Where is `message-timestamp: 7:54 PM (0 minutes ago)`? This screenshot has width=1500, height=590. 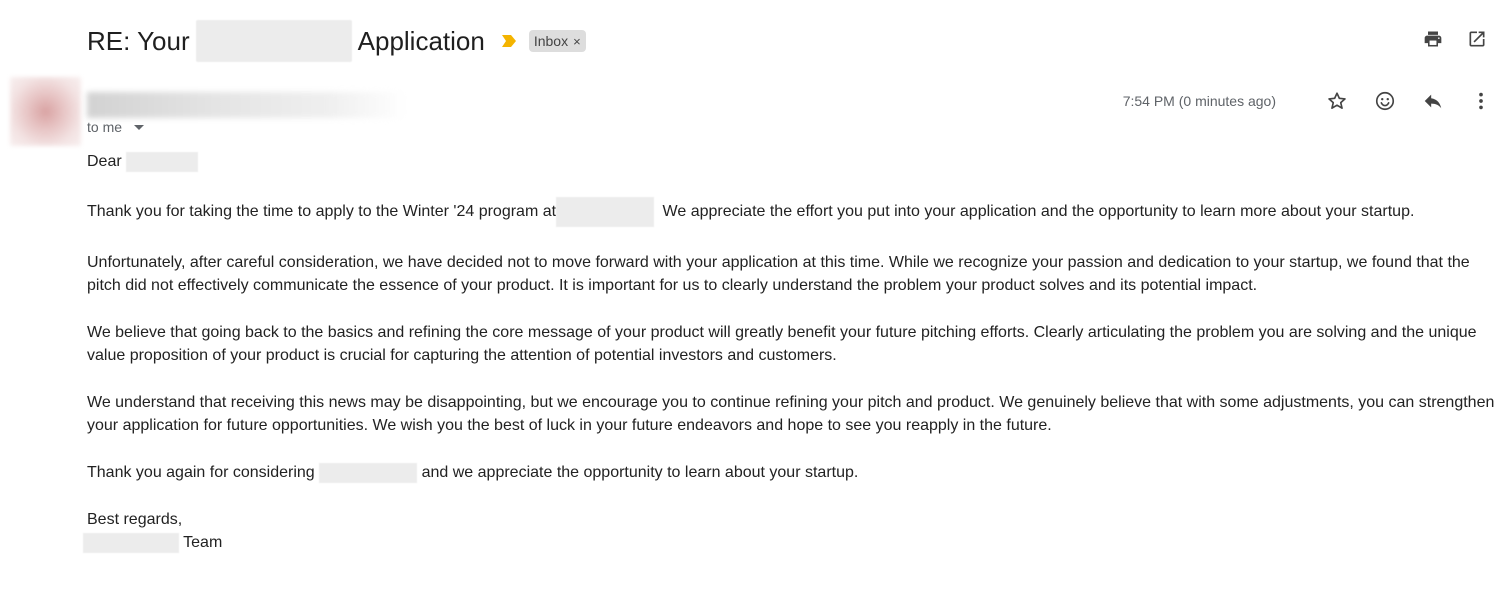 message-timestamp: 7:54 PM (0 minutes ago) is located at coordinates (1199, 101).